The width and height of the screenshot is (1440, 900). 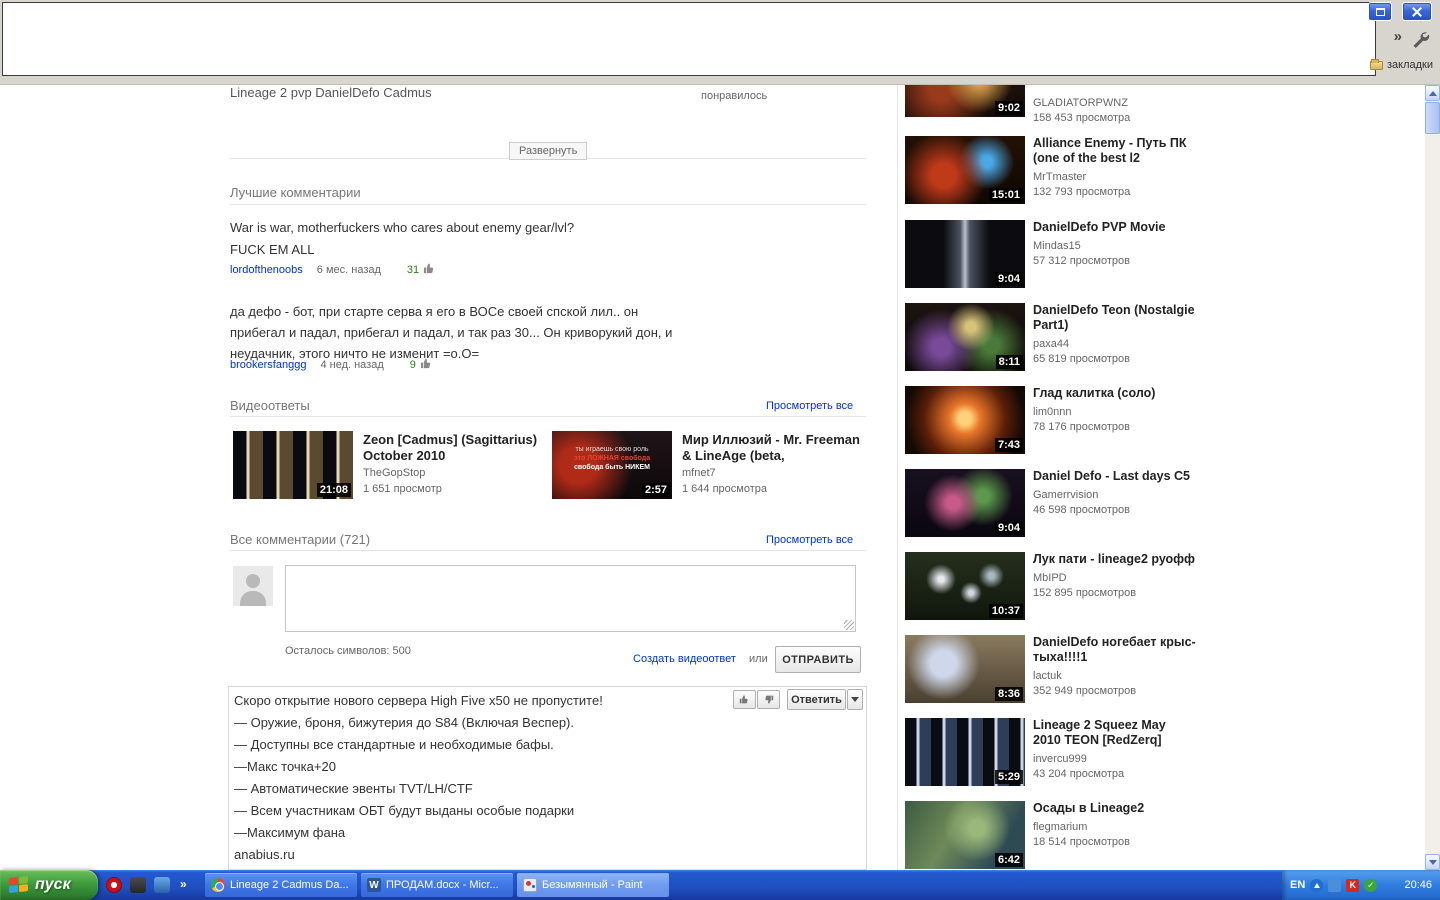 What do you see at coordinates (1432, 93) in the screenshot?
I see `scroll-up-button` at bounding box center [1432, 93].